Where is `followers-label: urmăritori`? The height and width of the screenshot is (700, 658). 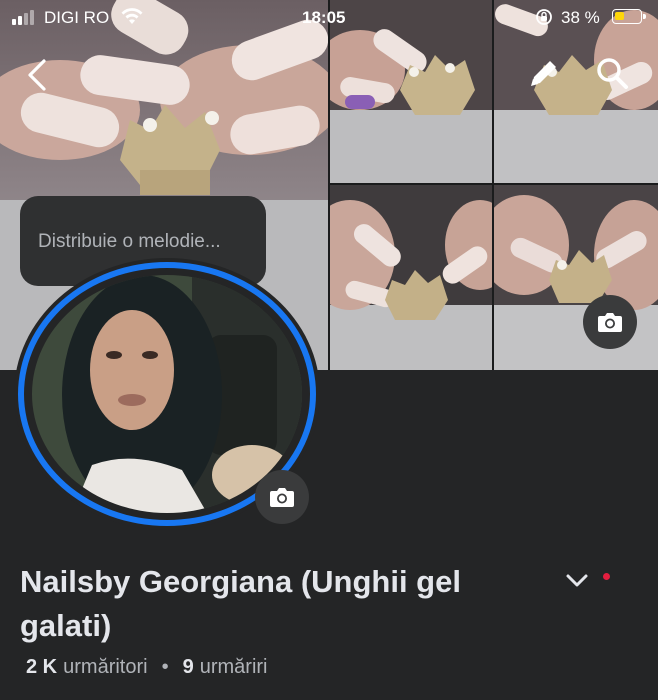
followers-label: urmăritori is located at coordinates (105, 667).